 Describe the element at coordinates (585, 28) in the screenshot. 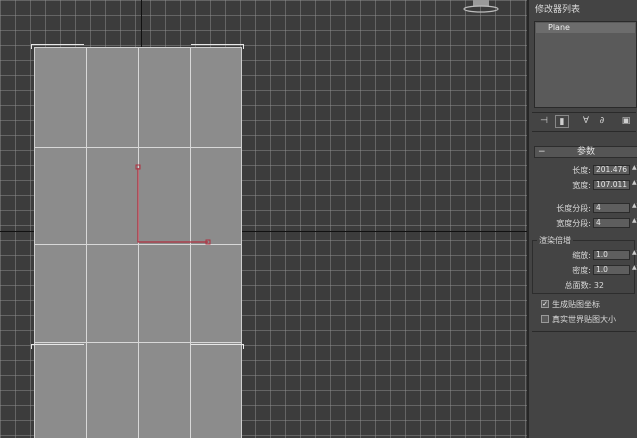

I see `modifier-stack-item-plane: Plane` at that location.